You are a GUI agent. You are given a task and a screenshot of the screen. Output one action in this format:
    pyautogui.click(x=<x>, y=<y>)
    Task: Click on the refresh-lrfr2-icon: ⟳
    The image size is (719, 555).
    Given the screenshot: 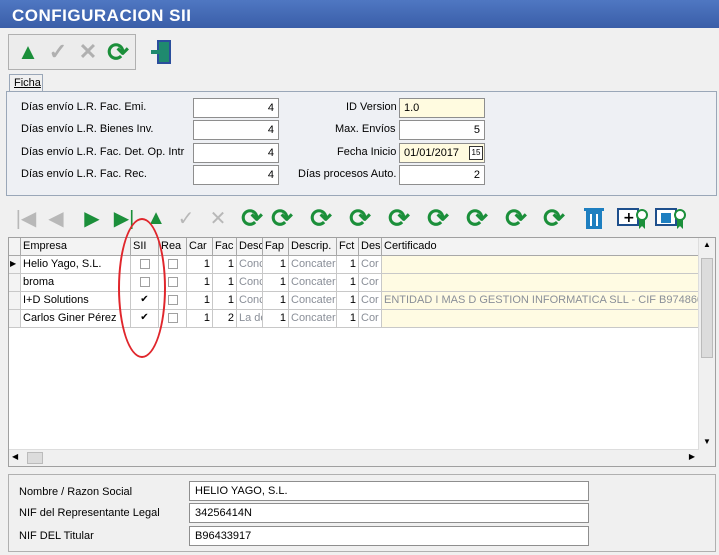 What is the action you would take?
    pyautogui.click(x=438, y=218)
    